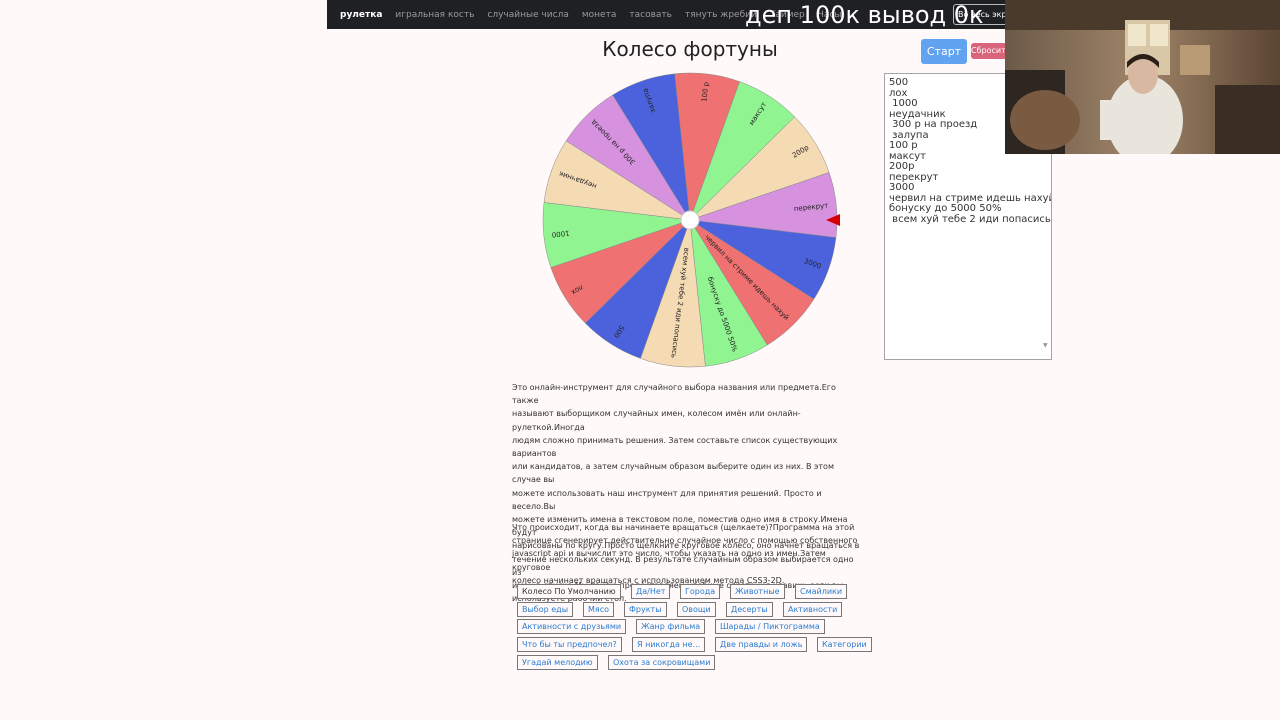  I want to click on wheel-center, so click(690, 220).